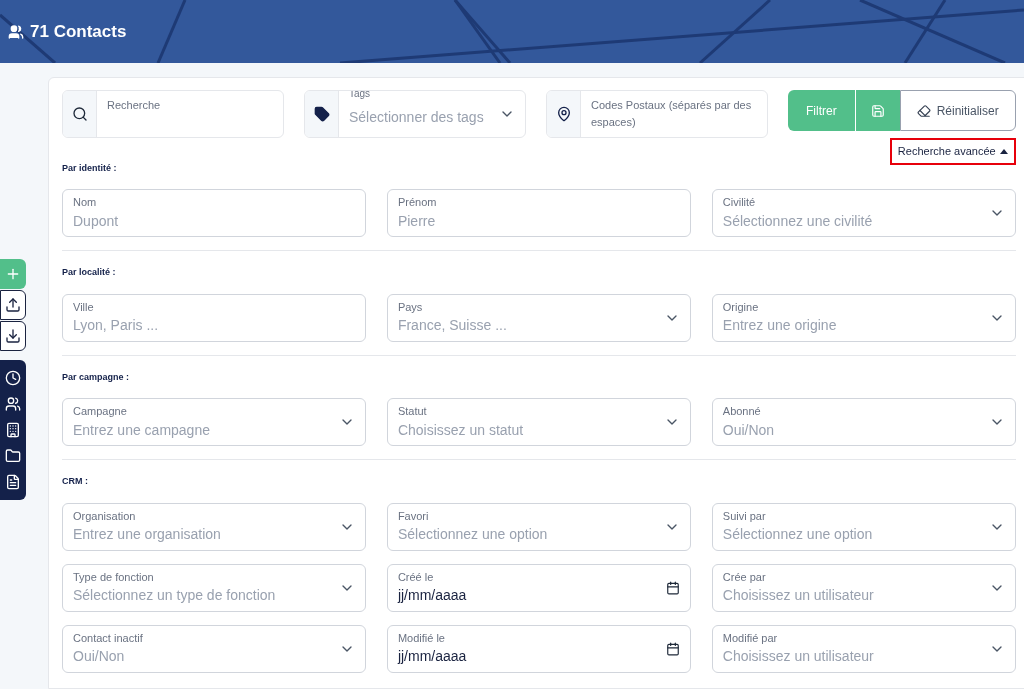 The width and height of the screenshot is (1024, 689). What do you see at coordinates (957, 110) in the screenshot?
I see `reset-button: Réinitialiser` at bounding box center [957, 110].